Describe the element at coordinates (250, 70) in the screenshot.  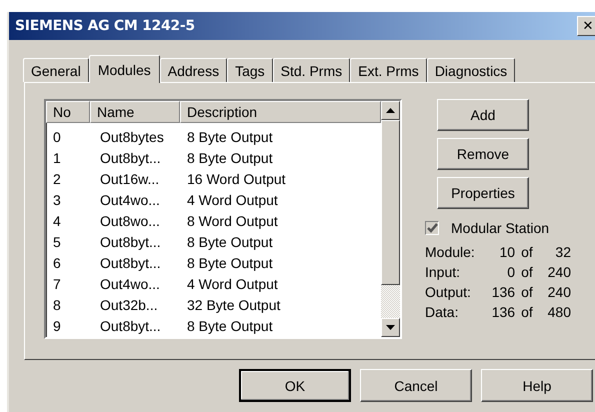
I see `tab: Tags` at that location.